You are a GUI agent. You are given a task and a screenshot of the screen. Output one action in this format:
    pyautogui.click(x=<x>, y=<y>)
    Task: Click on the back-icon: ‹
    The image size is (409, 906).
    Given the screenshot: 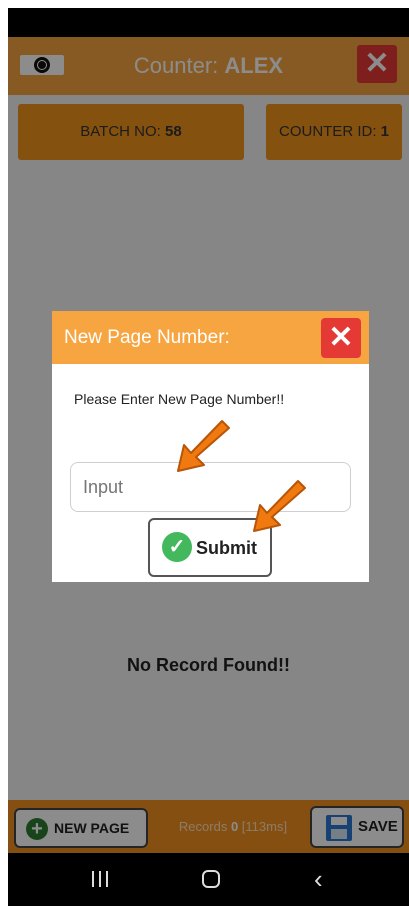 What is the action you would take?
    pyautogui.click(x=318, y=879)
    